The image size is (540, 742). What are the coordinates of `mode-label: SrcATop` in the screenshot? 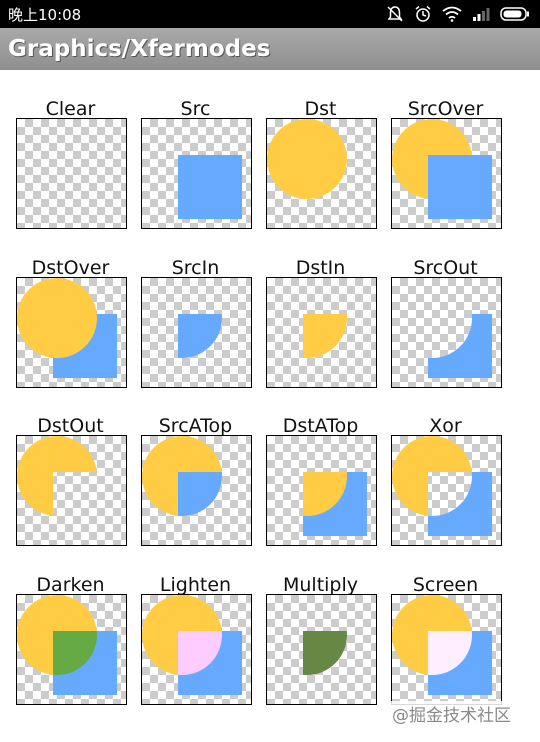 It's located at (195, 426).